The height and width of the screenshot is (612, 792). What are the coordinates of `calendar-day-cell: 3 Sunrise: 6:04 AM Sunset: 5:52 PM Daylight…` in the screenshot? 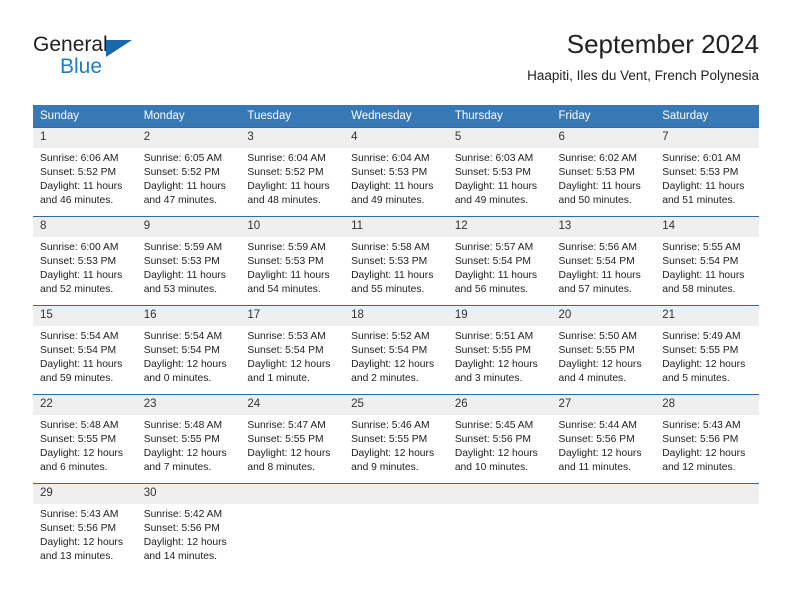 It's located at (292, 168).